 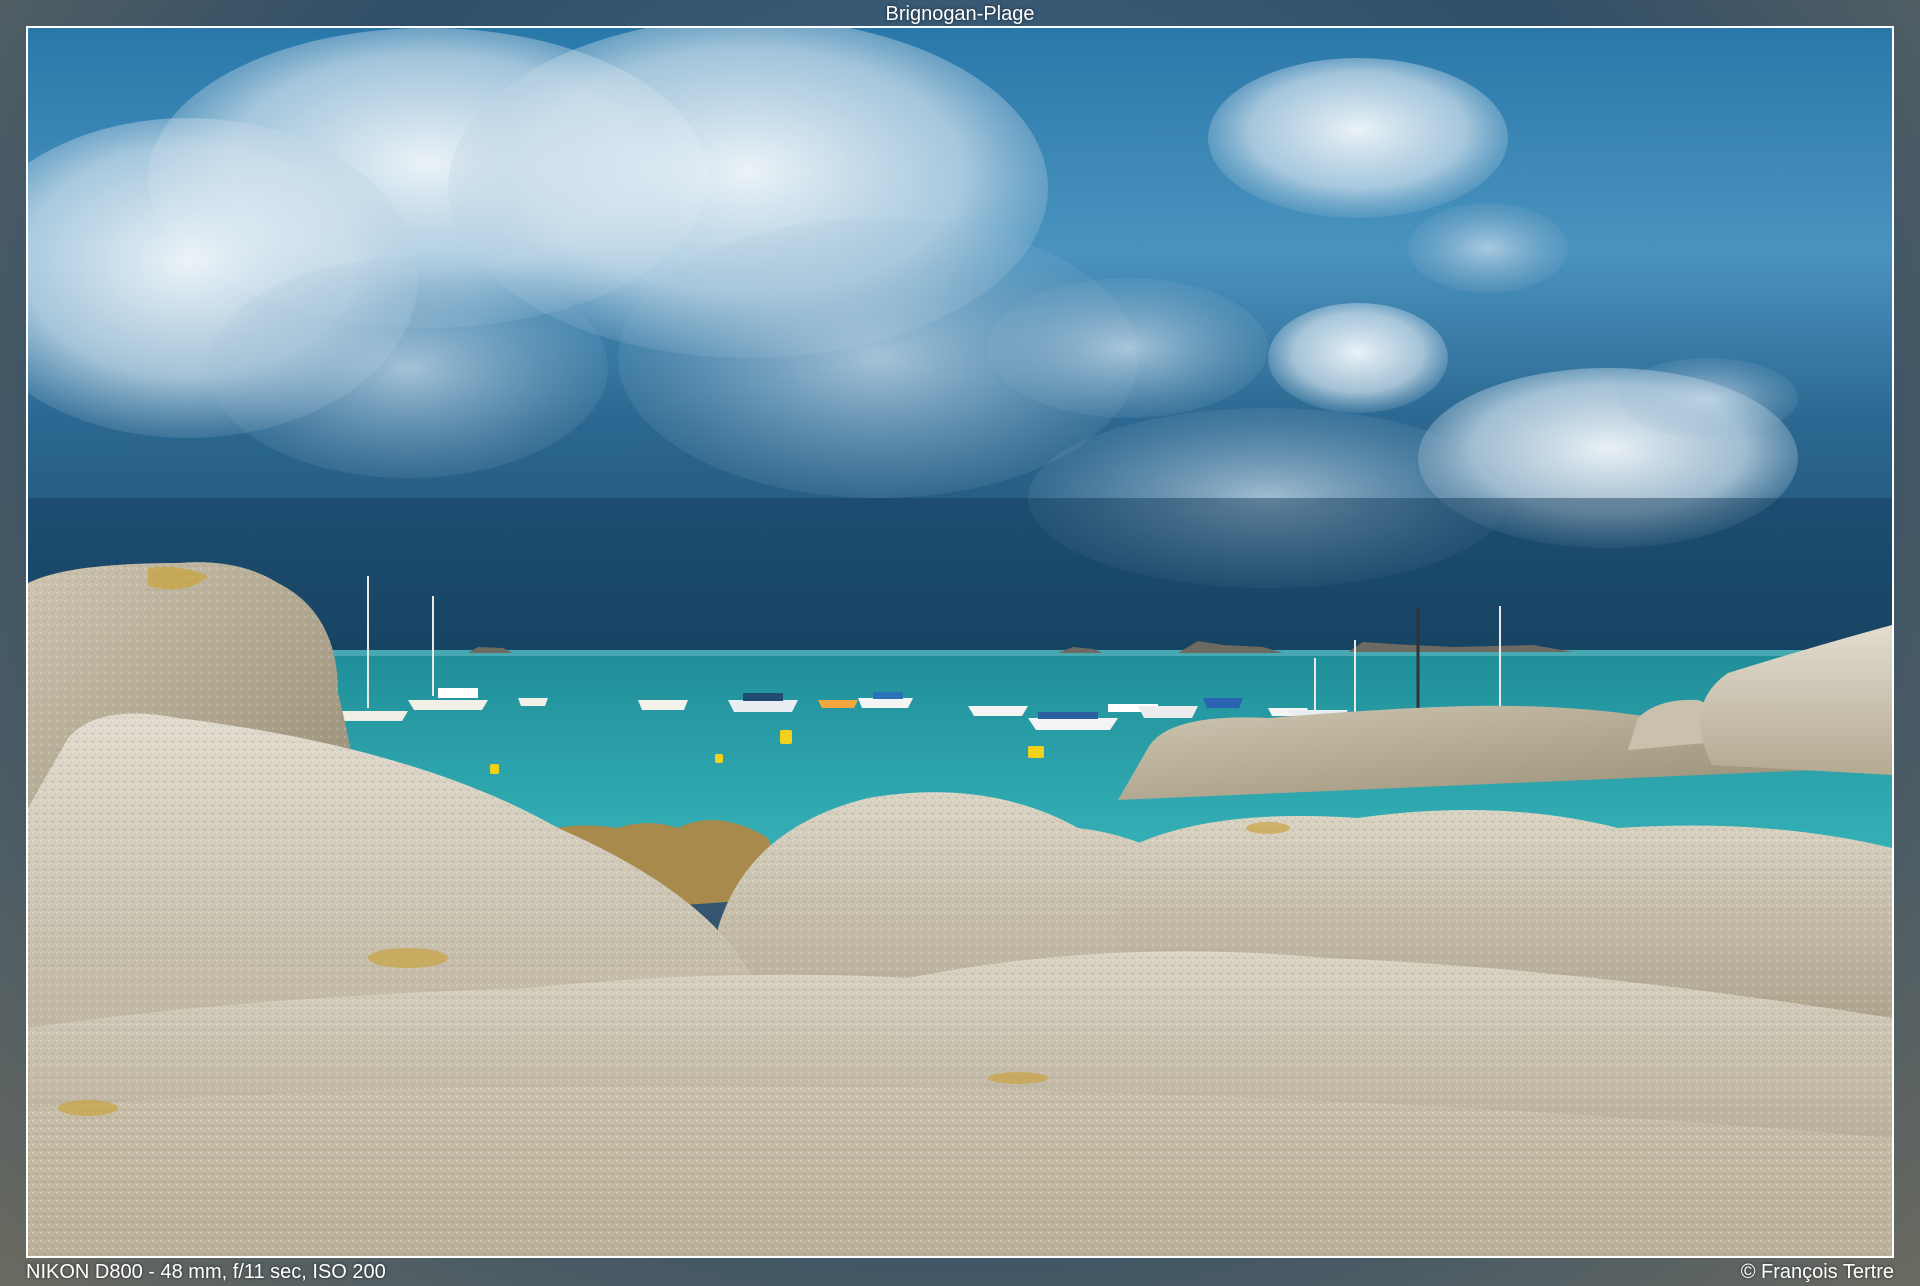 I want to click on exif-caption: NIKON D800 - 48 mm, f/11 sec, ISO 200, so click(x=206, y=1272).